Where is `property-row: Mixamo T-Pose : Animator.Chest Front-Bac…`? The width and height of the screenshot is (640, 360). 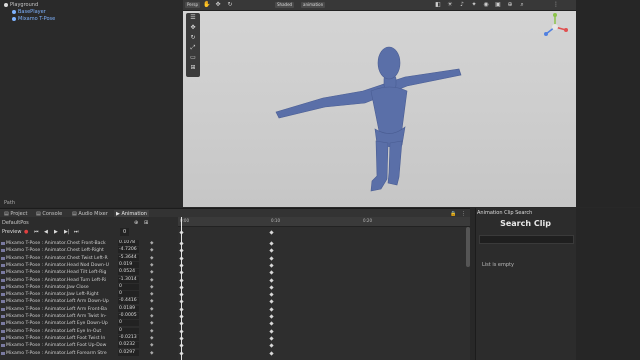 property-row: Mixamo T-Pose : Animator.Chest Front-Bac… is located at coordinates (89, 243).